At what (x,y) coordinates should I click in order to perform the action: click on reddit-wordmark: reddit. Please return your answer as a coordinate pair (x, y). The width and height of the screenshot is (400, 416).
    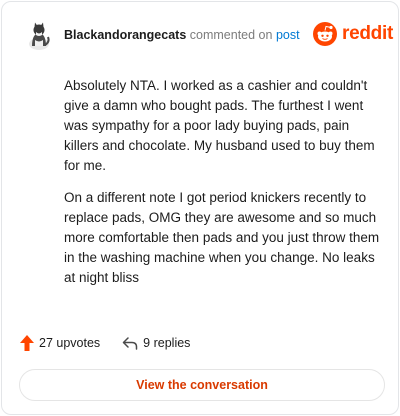
    Looking at the image, I should click on (367, 33).